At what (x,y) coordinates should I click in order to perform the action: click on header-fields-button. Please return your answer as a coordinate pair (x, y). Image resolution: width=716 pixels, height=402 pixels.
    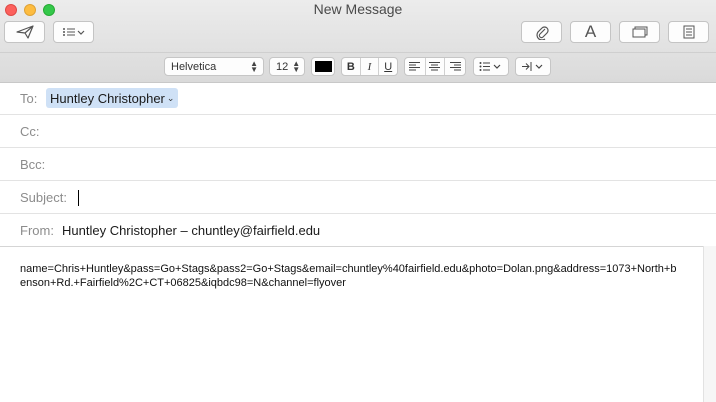
    Looking at the image, I should click on (73, 32).